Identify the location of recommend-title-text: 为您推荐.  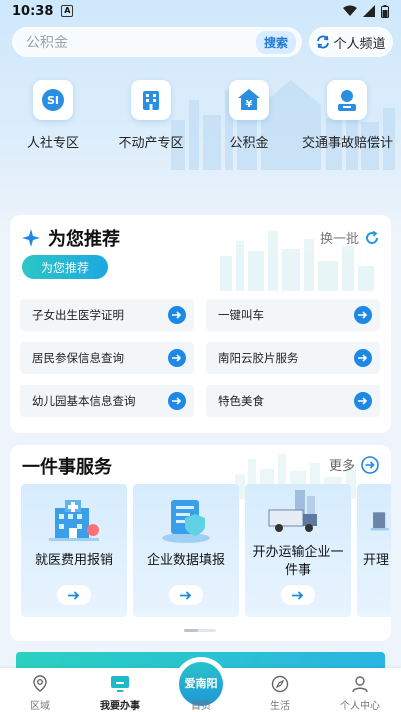
(84, 239).